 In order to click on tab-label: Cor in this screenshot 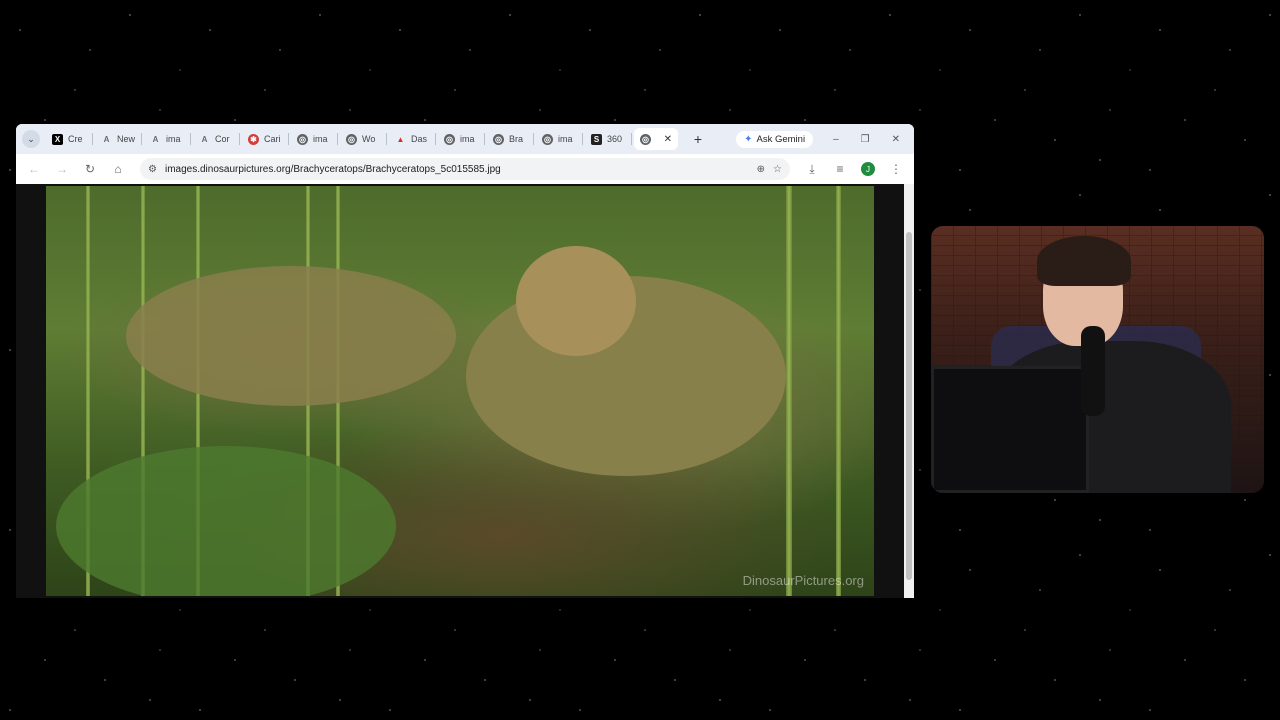, I will do `click(222, 139)`.